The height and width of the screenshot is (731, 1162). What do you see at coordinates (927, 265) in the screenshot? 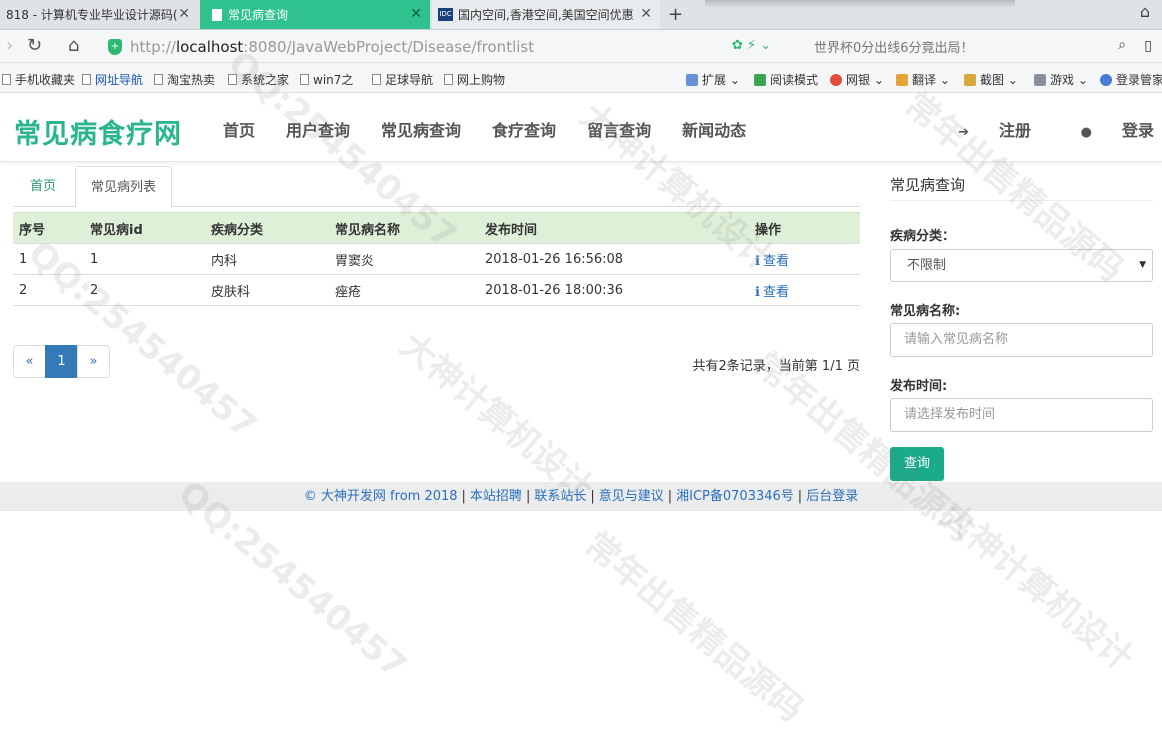
I see `category-select-value: 不限制` at bounding box center [927, 265].